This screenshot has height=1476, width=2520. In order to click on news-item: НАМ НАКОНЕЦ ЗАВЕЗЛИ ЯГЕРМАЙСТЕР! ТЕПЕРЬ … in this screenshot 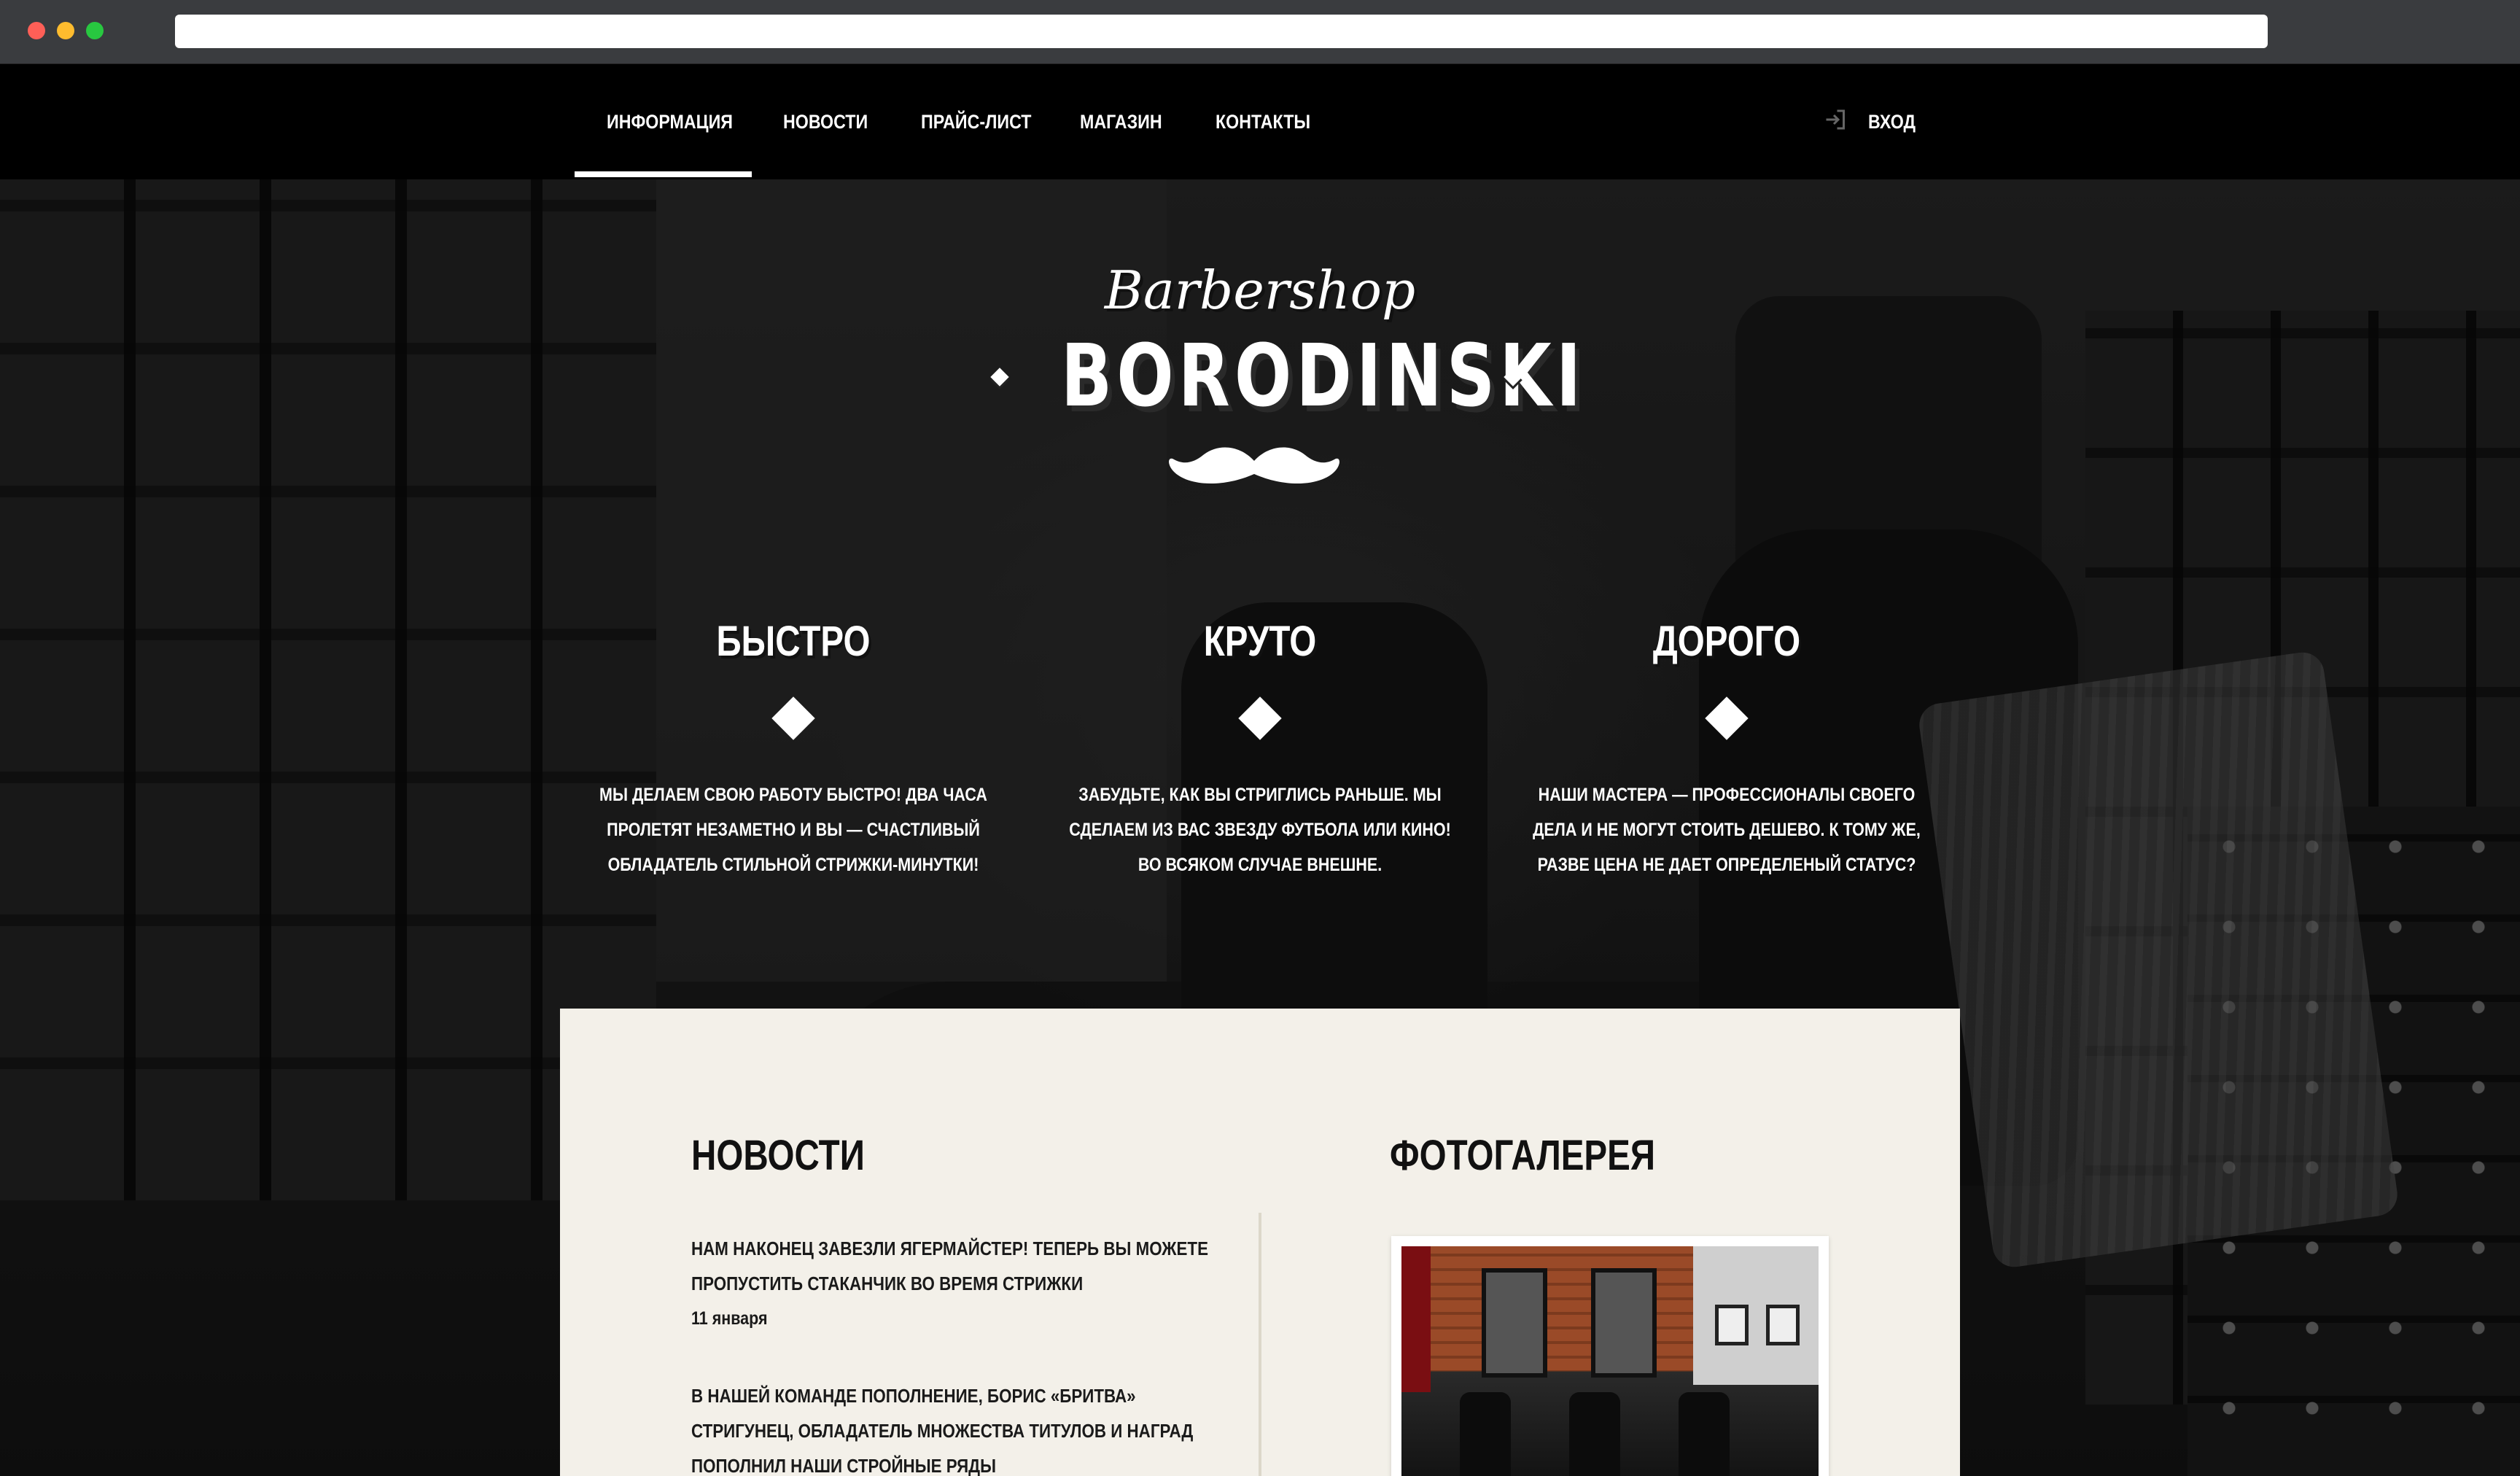, I will do `click(968, 1283)`.